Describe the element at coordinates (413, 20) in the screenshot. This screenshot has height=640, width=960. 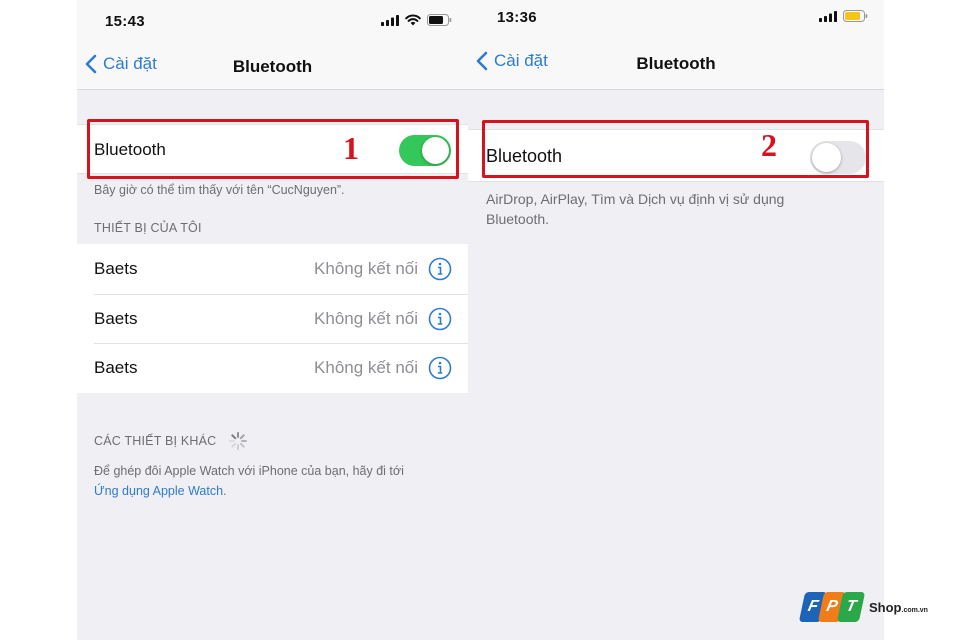
I see `wifi-icon` at that location.